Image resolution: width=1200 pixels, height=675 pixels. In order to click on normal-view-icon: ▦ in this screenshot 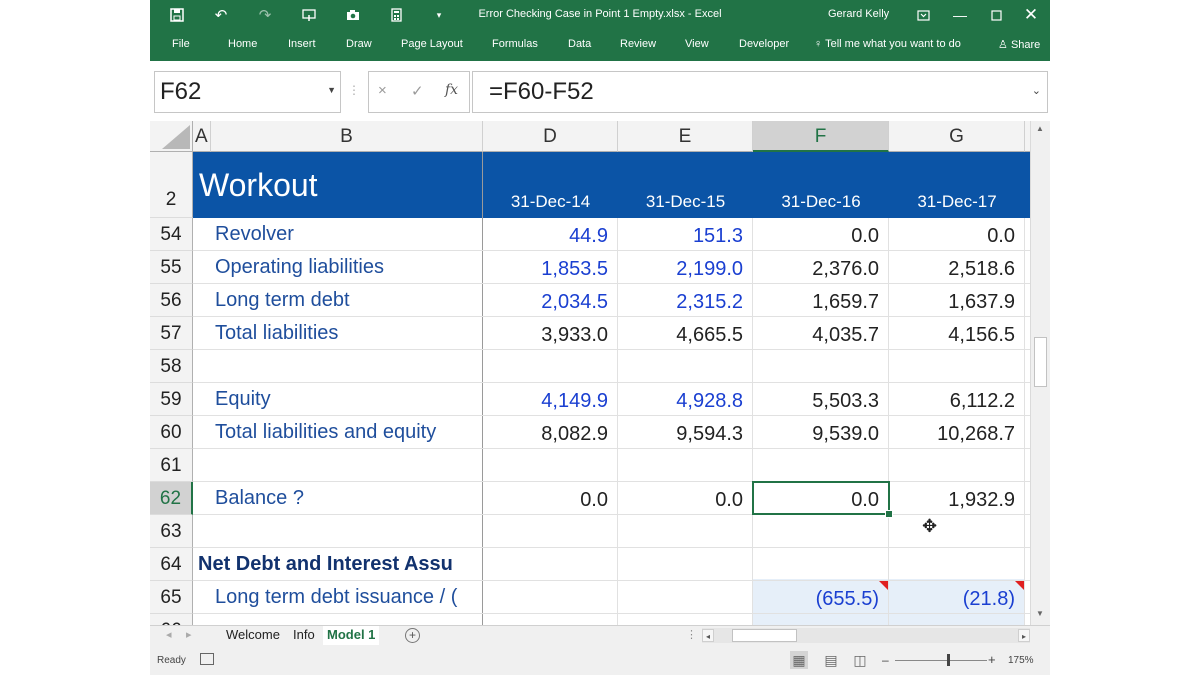, I will do `click(799, 660)`.